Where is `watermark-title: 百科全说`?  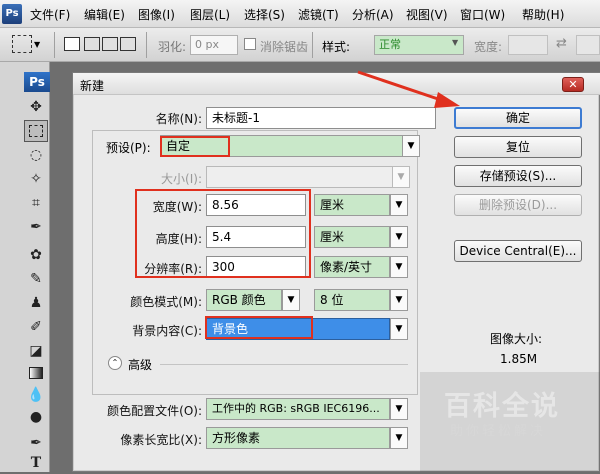
watermark-title: 百科全说 is located at coordinates (502, 406).